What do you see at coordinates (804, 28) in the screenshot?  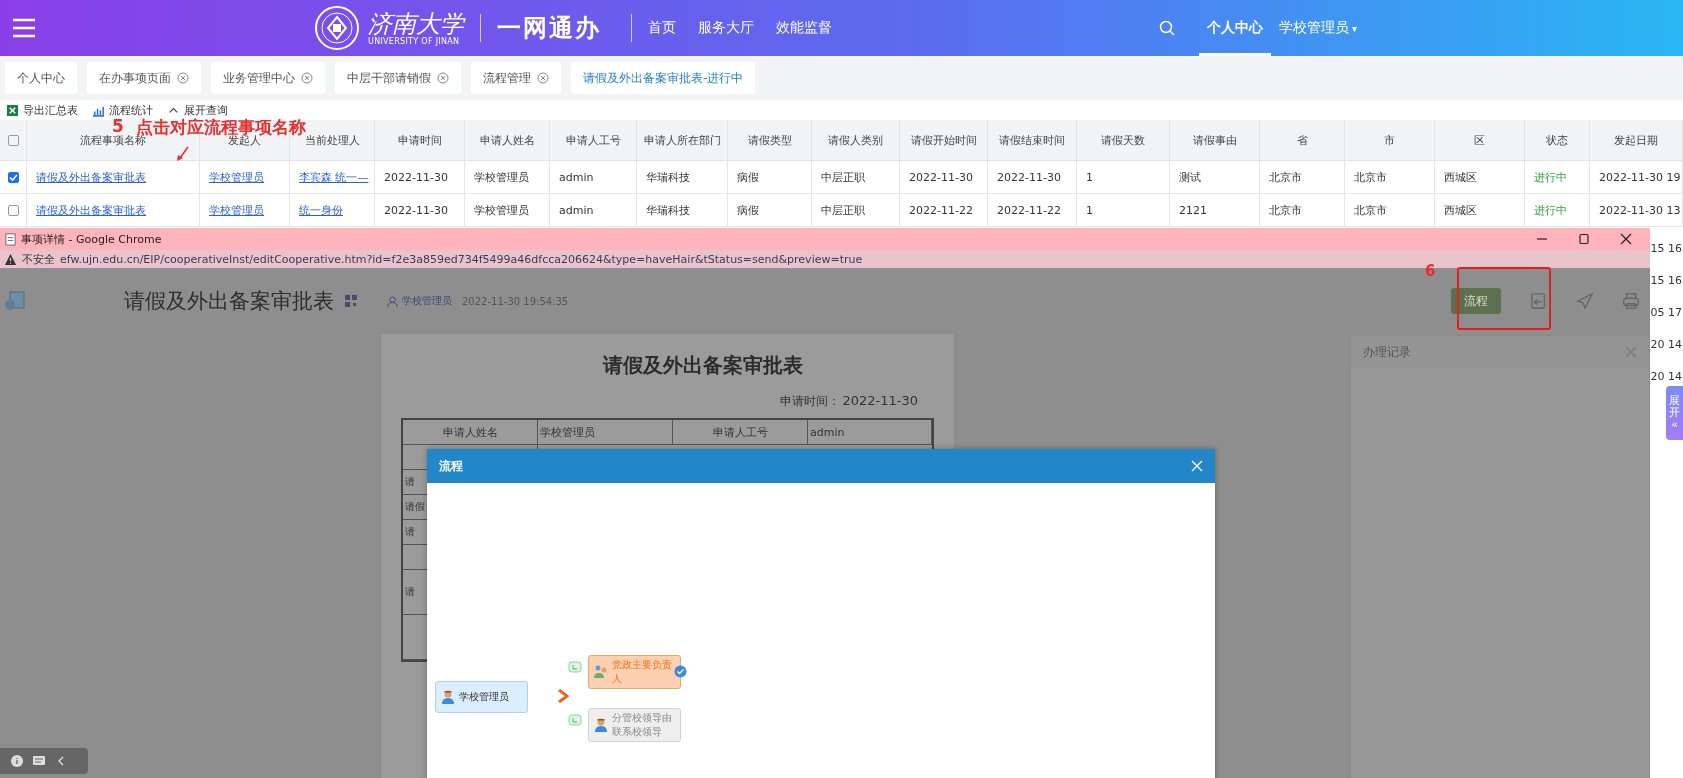 I see `nav-link: 效能监督` at bounding box center [804, 28].